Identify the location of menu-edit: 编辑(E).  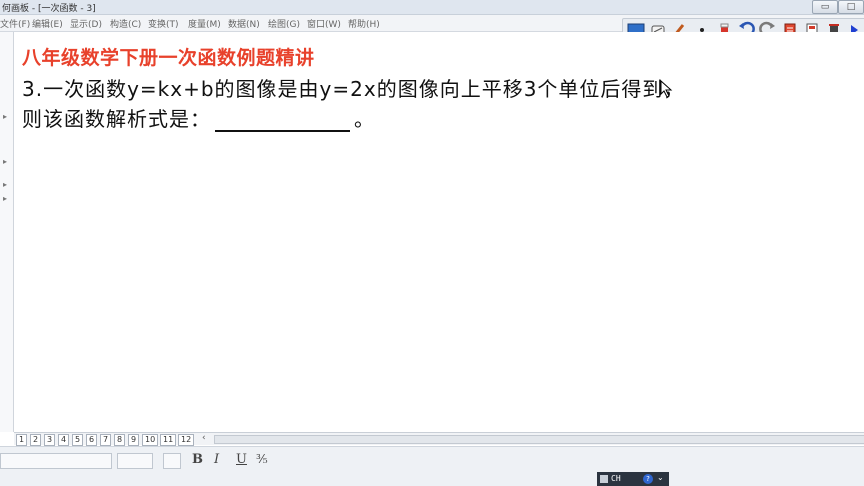
(47, 23).